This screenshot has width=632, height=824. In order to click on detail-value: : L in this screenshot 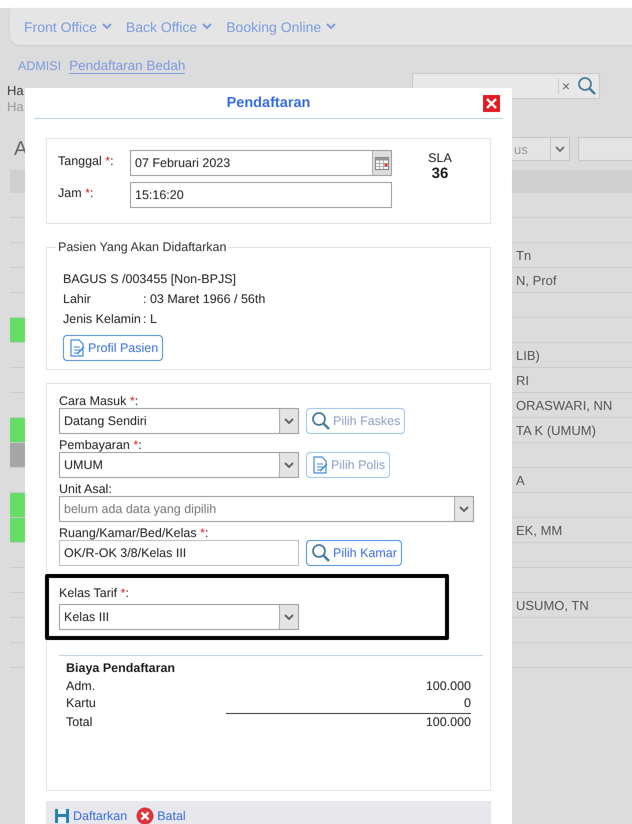, I will do `click(150, 319)`.